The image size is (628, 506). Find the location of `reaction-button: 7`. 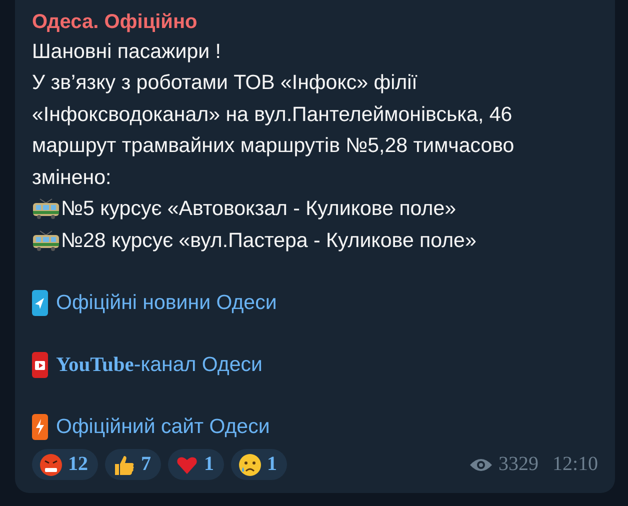

reaction-button: 7 is located at coordinates (133, 464).